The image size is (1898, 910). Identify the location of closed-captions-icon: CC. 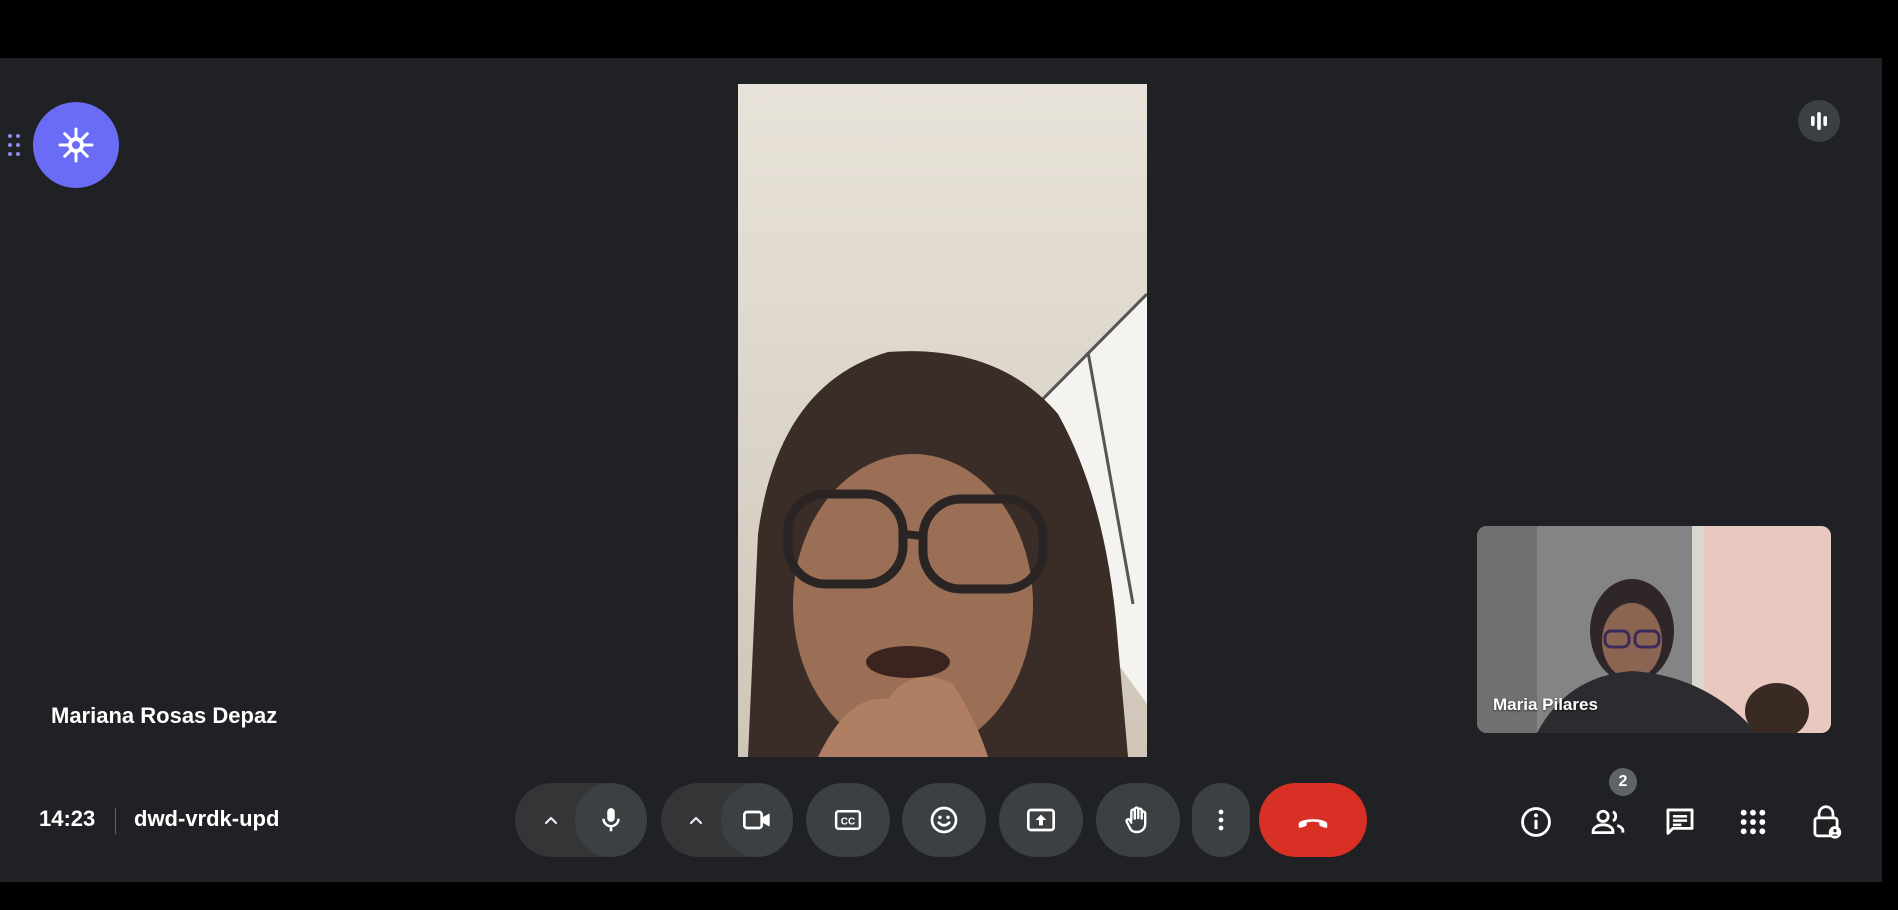
(848, 820).